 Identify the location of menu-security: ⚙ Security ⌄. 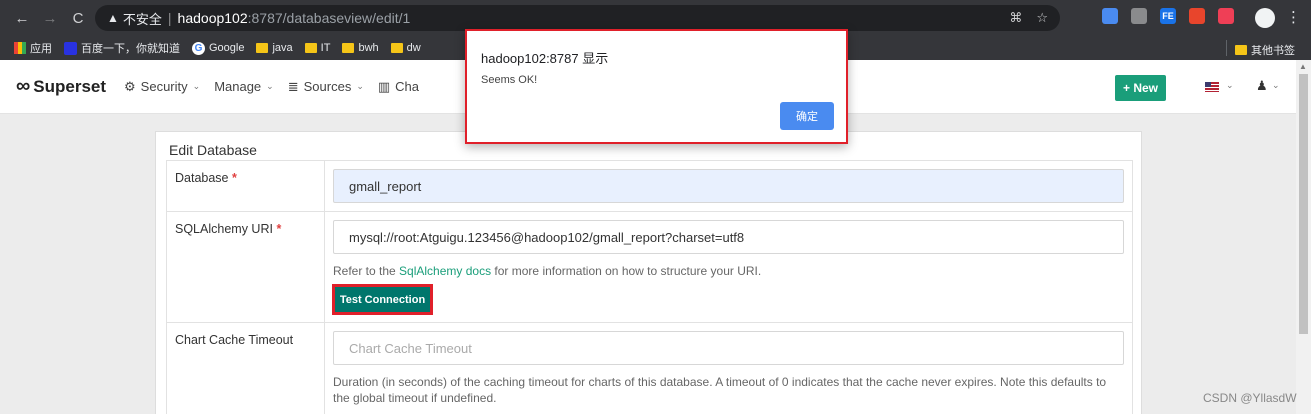
(162, 87).